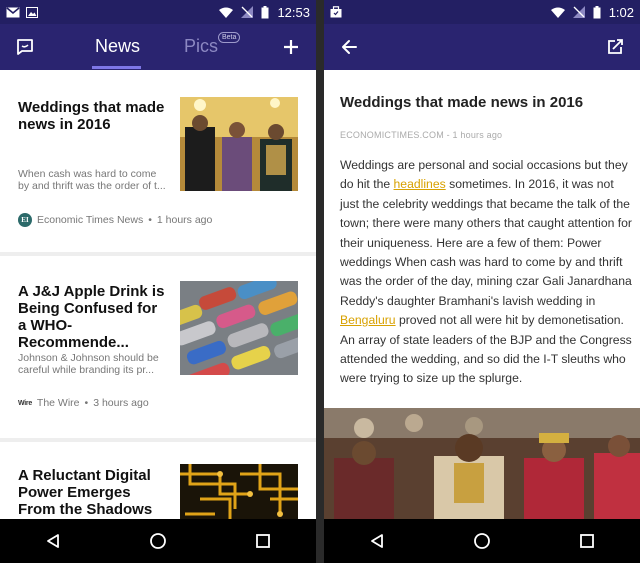  What do you see at coordinates (229, 37) in the screenshot?
I see `beta-badge: Beta` at bounding box center [229, 37].